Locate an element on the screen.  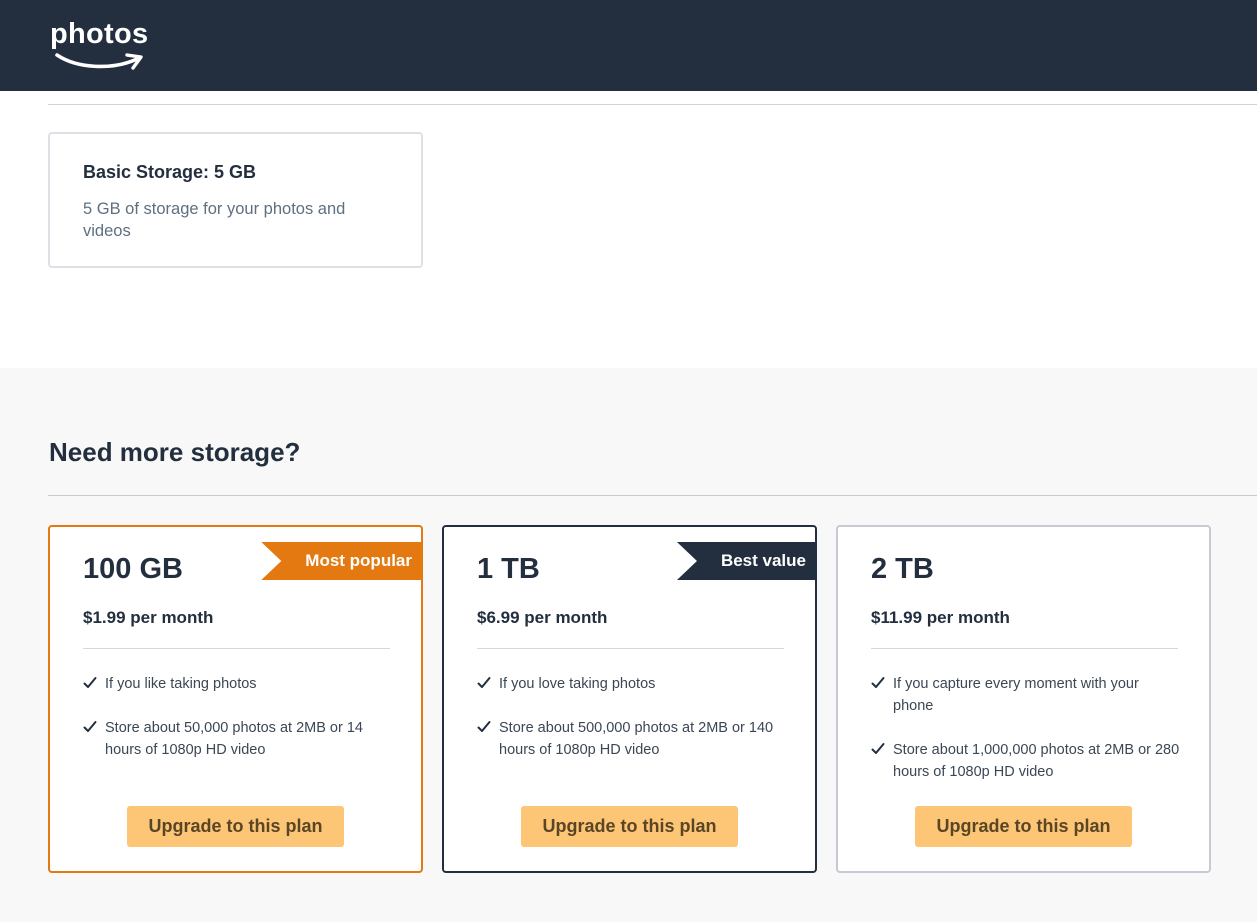
feature-item: If you love taking photos is located at coordinates (632, 684).